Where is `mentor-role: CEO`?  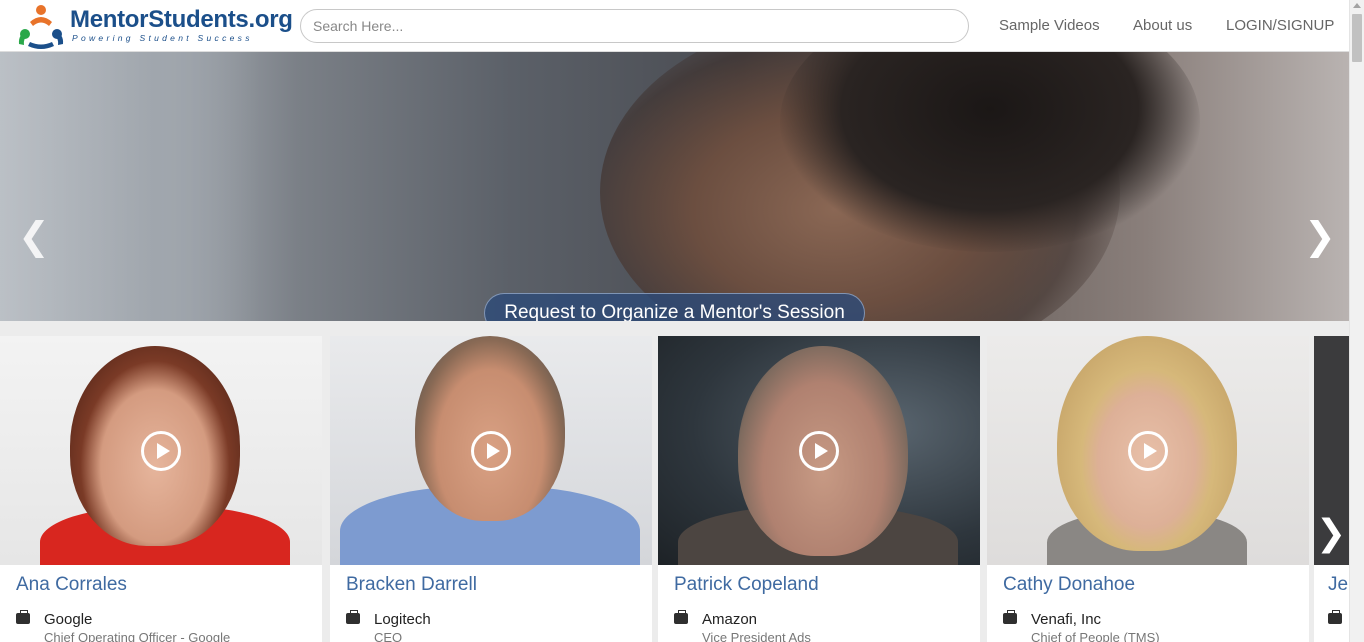
mentor-role: CEO is located at coordinates (388, 636).